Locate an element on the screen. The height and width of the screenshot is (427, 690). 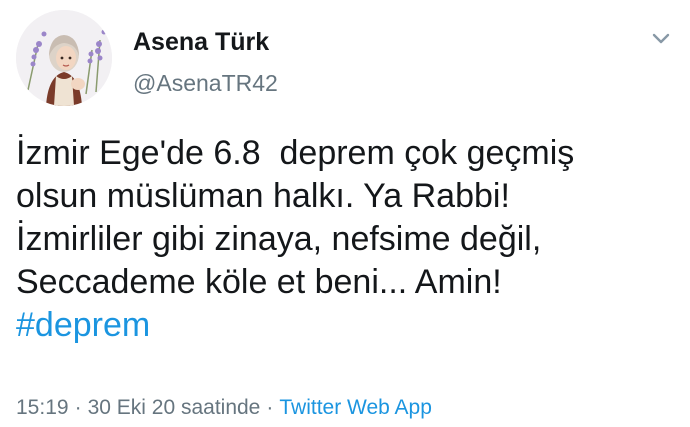
hashtag-link: #deprem is located at coordinates (83, 325).